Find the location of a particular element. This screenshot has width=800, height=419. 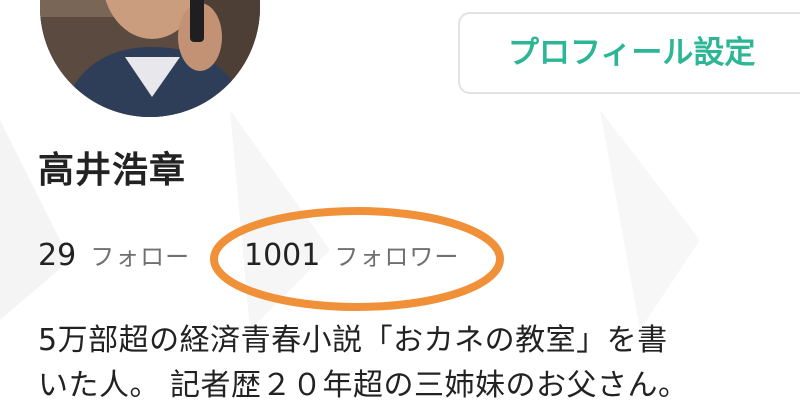

followers-label: フォロワー is located at coordinates (397, 257).